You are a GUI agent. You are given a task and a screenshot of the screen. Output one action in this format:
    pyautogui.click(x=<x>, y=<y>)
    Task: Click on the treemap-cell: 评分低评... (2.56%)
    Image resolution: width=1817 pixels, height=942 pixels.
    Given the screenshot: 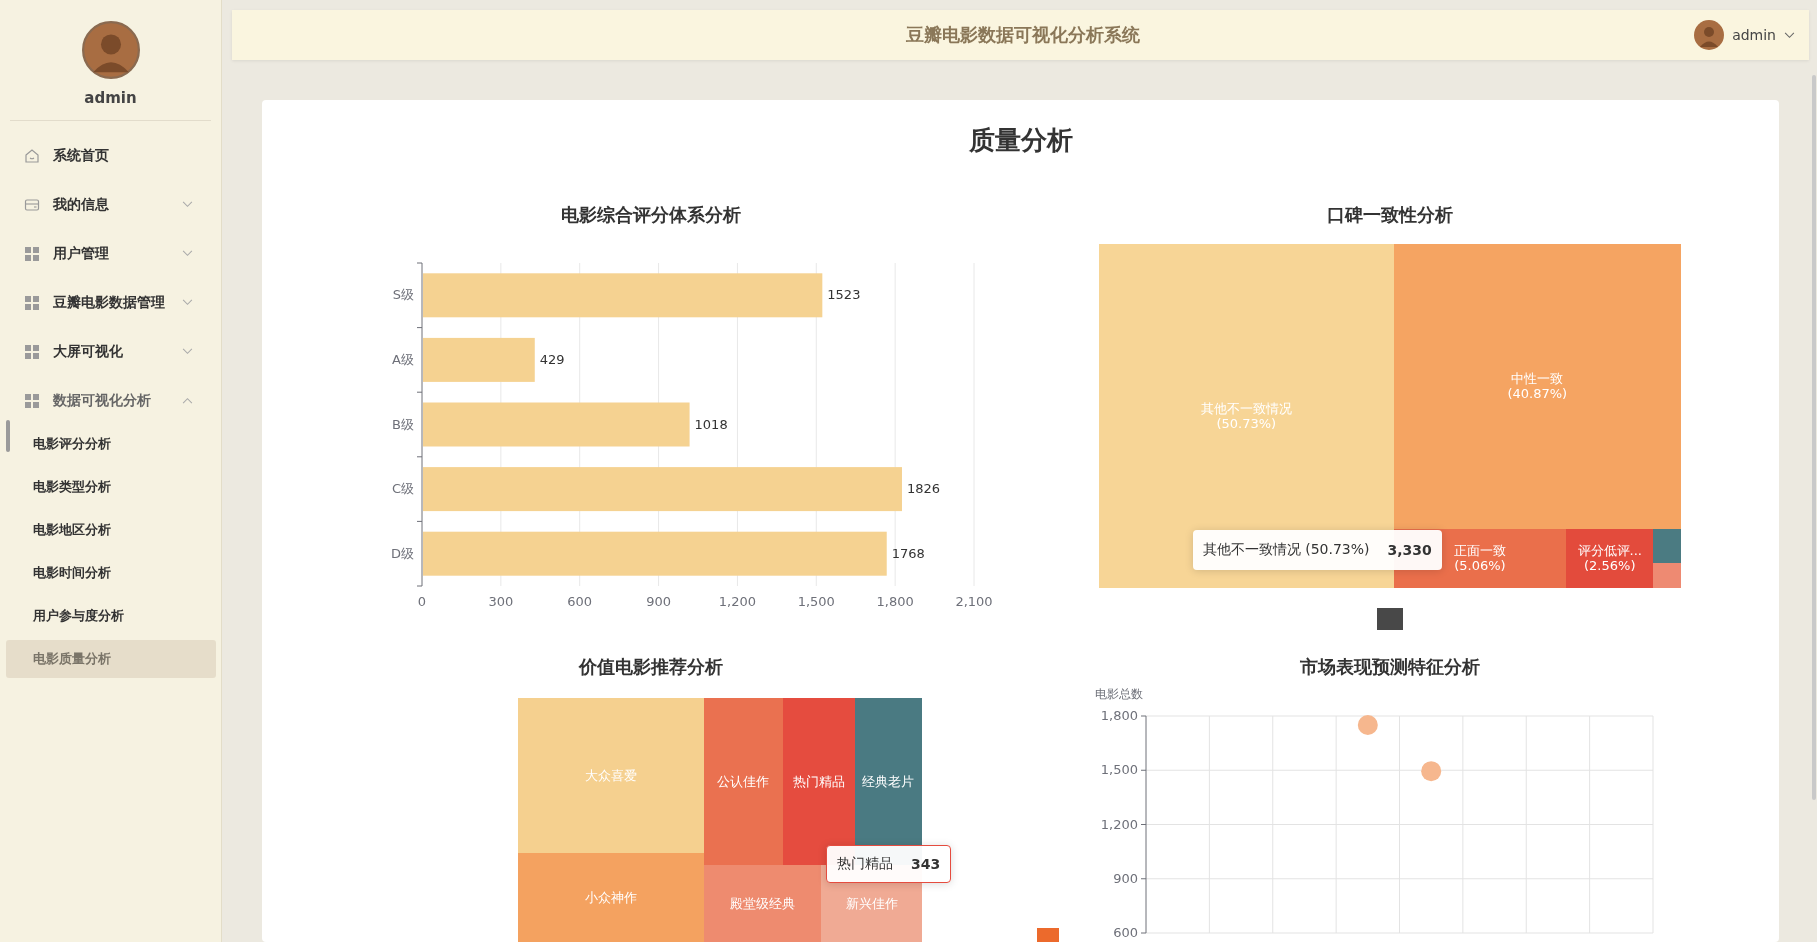 What is the action you would take?
    pyautogui.click(x=1610, y=558)
    